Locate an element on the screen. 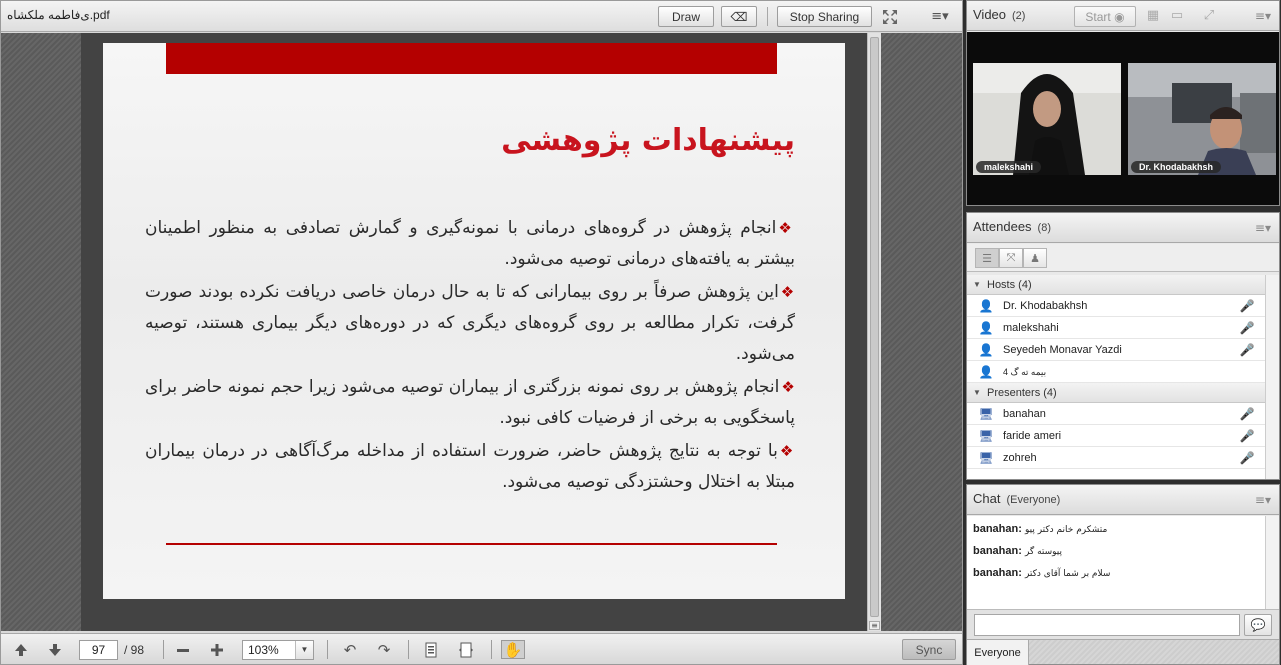  video-tile: malekshahi is located at coordinates (1047, 119).